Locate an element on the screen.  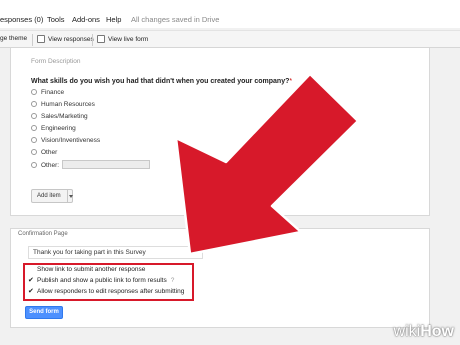
watermark-part1: wiki is located at coordinates (407, 331).